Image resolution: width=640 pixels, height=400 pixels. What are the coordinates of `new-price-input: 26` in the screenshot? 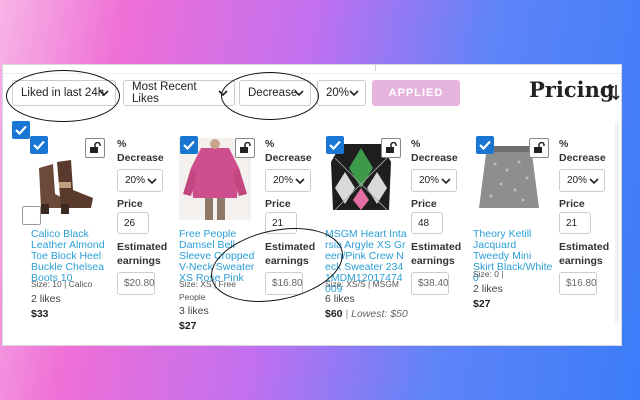 It's located at (133, 223).